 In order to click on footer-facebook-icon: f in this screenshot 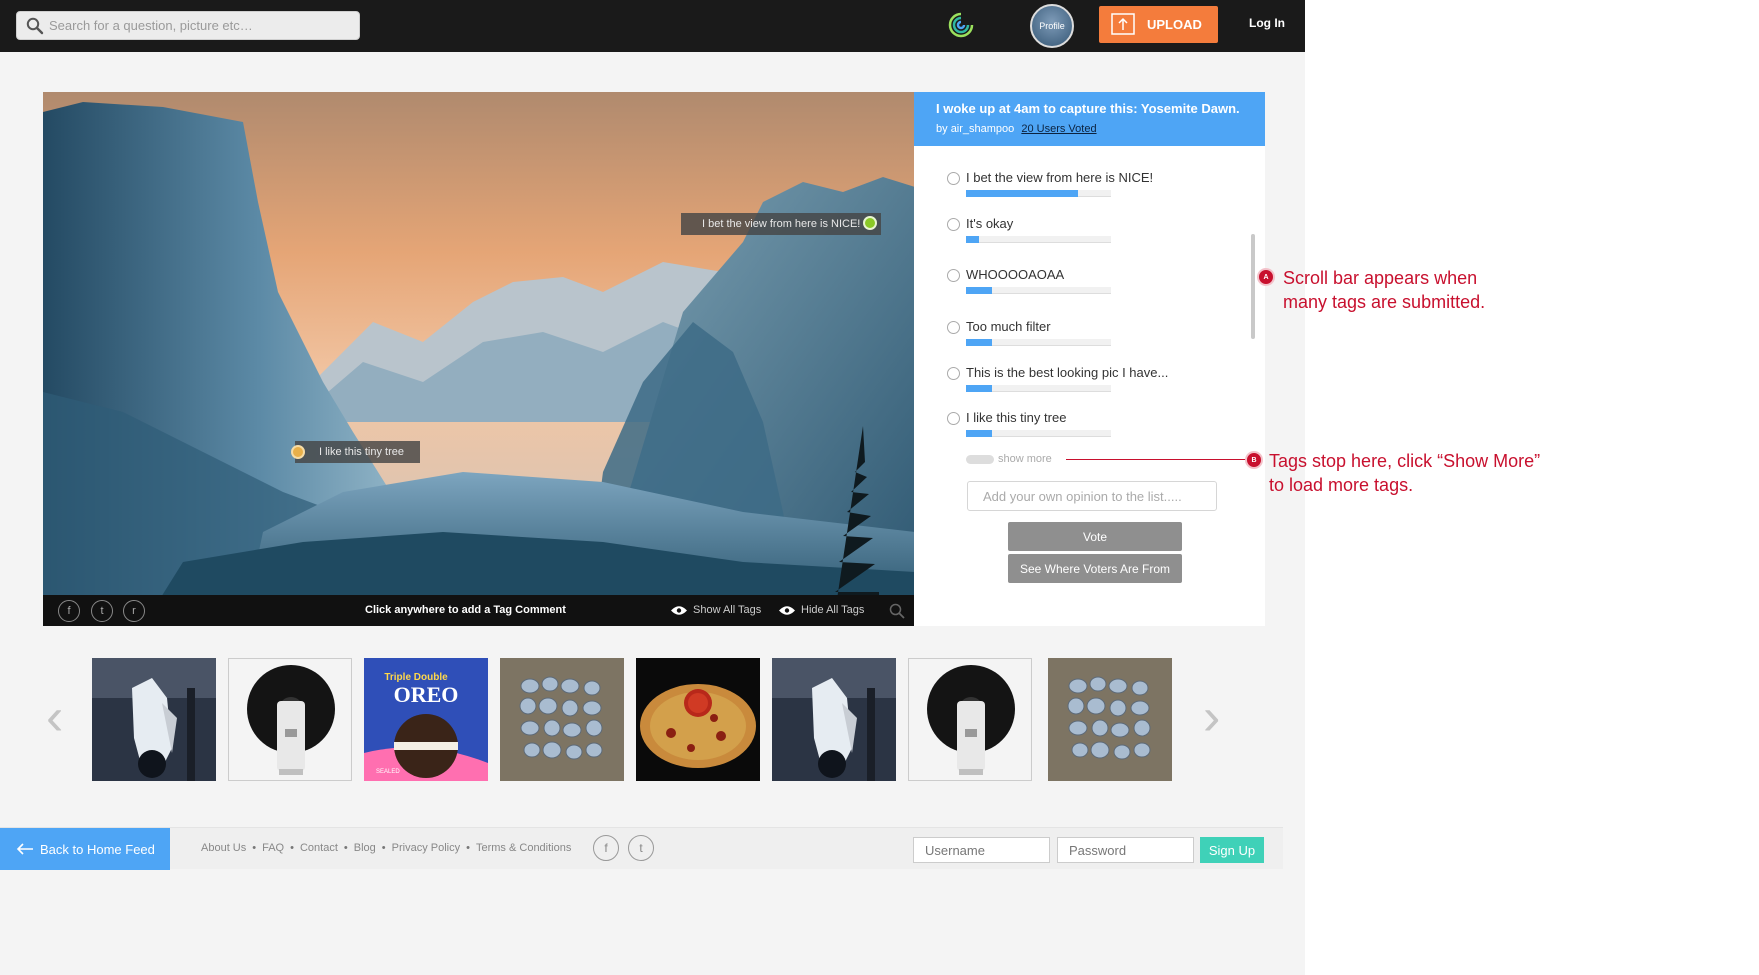, I will do `click(606, 848)`.